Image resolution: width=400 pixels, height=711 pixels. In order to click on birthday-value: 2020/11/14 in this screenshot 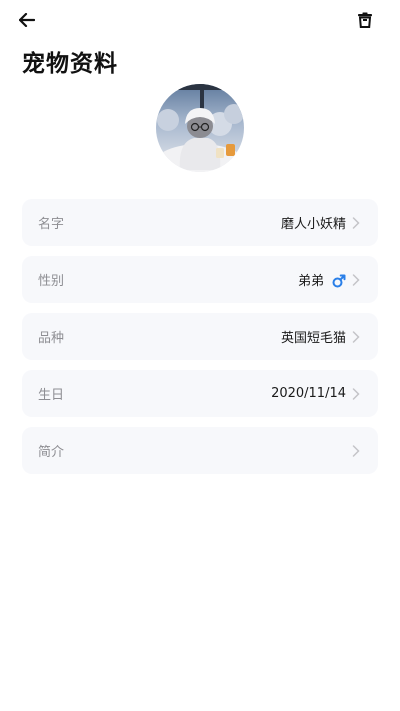, I will do `click(308, 393)`.